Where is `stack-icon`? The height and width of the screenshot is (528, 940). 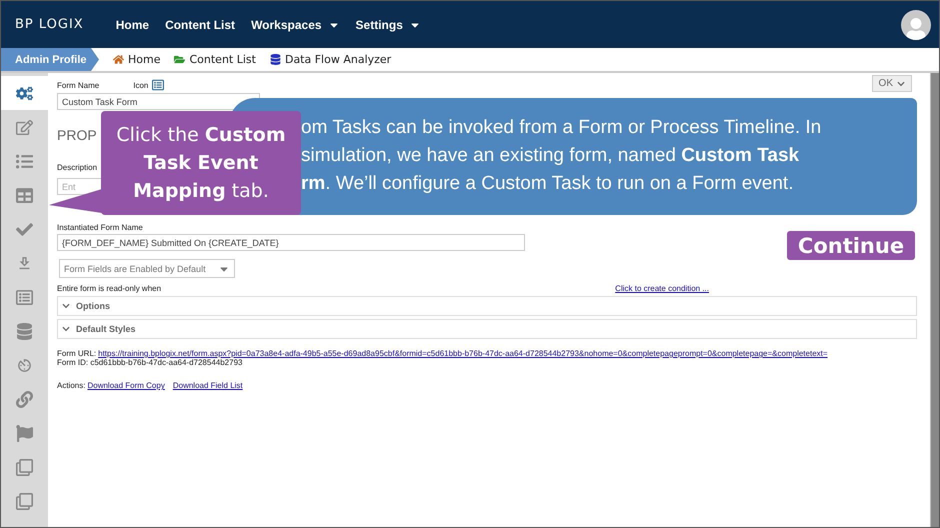 stack-icon is located at coordinates (275, 59).